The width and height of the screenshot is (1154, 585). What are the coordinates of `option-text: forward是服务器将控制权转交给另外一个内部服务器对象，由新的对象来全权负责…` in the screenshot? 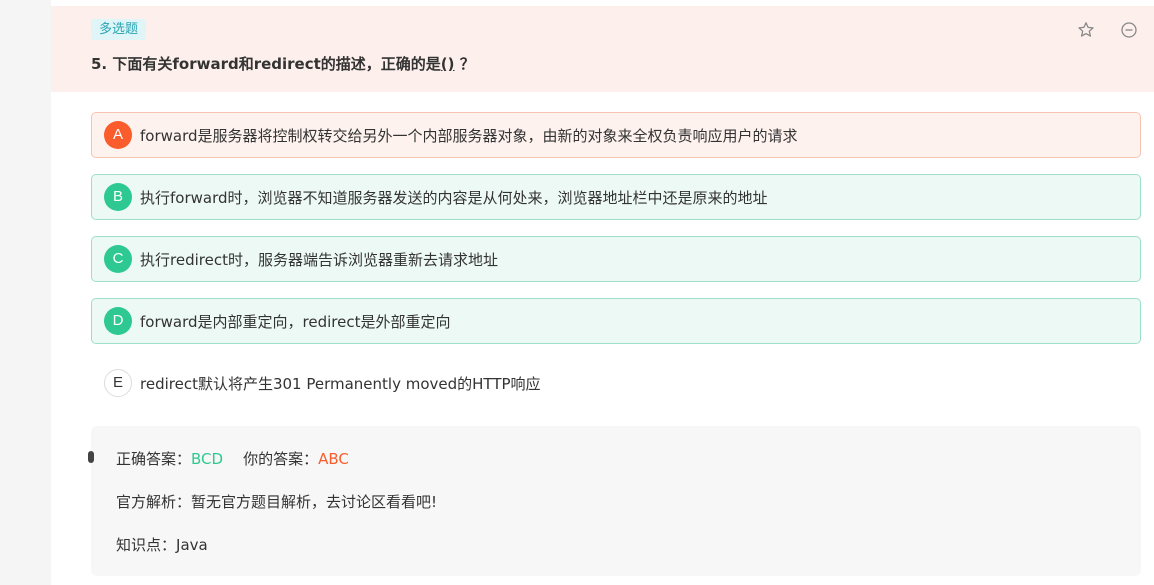 It's located at (469, 135).